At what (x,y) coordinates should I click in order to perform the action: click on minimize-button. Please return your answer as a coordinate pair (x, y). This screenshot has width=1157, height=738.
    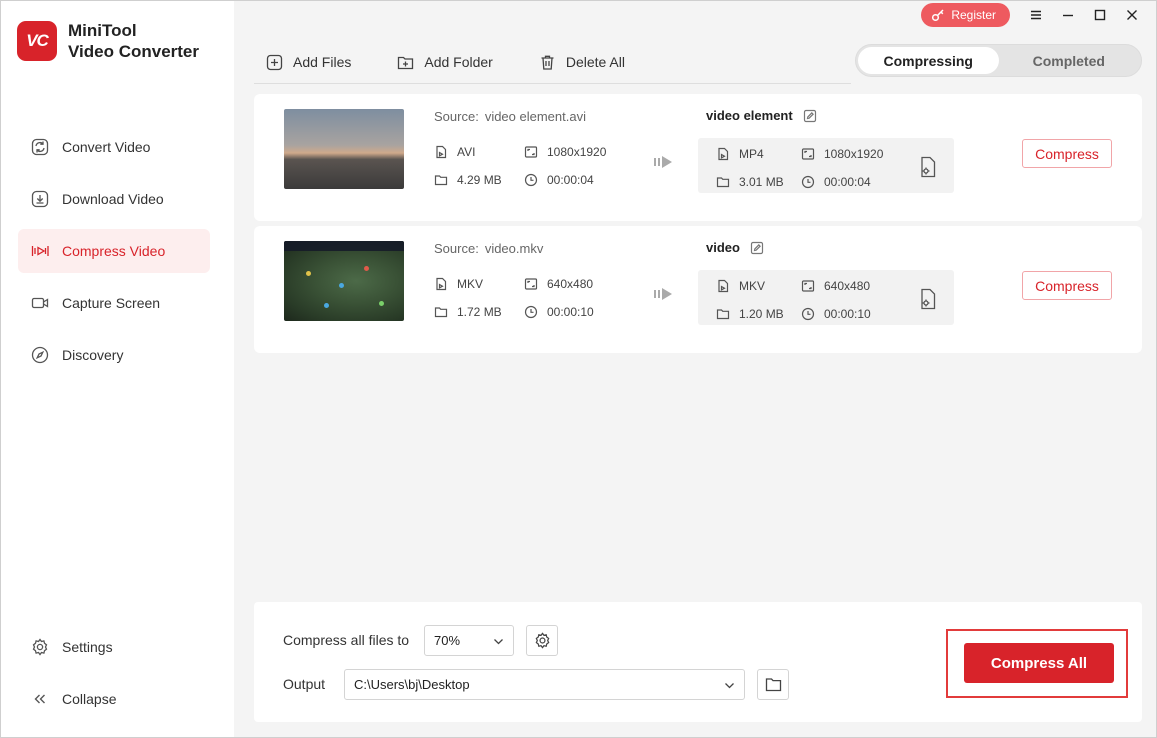
    Looking at the image, I should click on (1068, 15).